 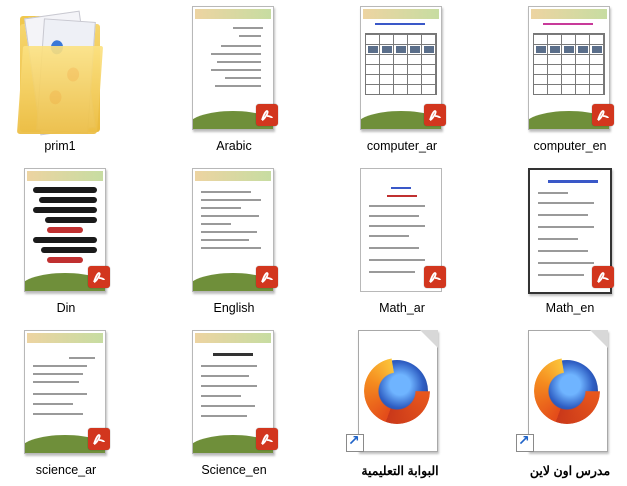 I want to click on file-name: science_ar, so click(x=66, y=470).